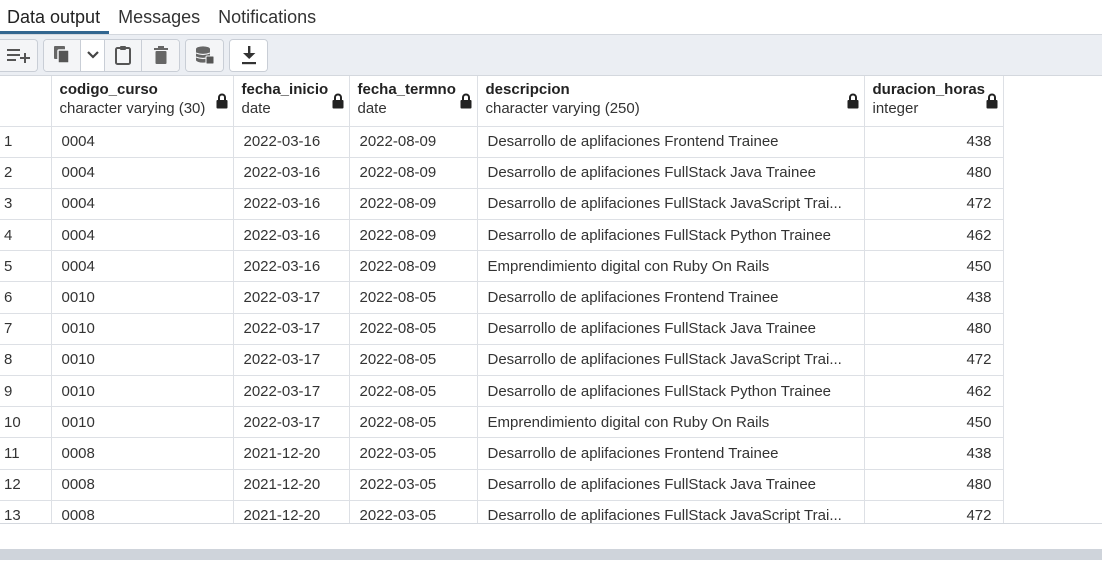 The image size is (1102, 565). Describe the element at coordinates (26, 511) in the screenshot. I see `row-number: 13` at that location.